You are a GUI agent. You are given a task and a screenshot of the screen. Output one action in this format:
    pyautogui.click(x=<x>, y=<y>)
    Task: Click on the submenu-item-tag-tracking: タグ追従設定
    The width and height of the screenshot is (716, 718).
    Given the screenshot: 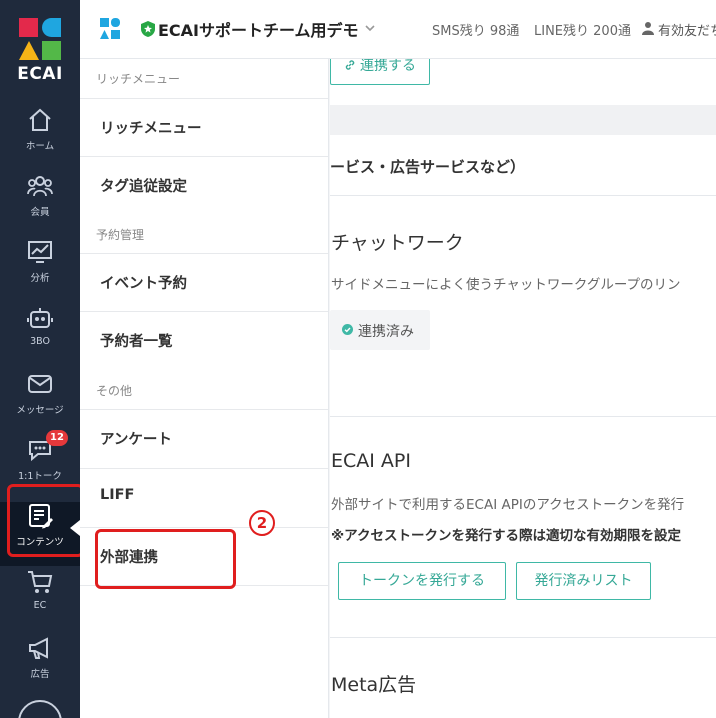 What is the action you would take?
    pyautogui.click(x=204, y=185)
    